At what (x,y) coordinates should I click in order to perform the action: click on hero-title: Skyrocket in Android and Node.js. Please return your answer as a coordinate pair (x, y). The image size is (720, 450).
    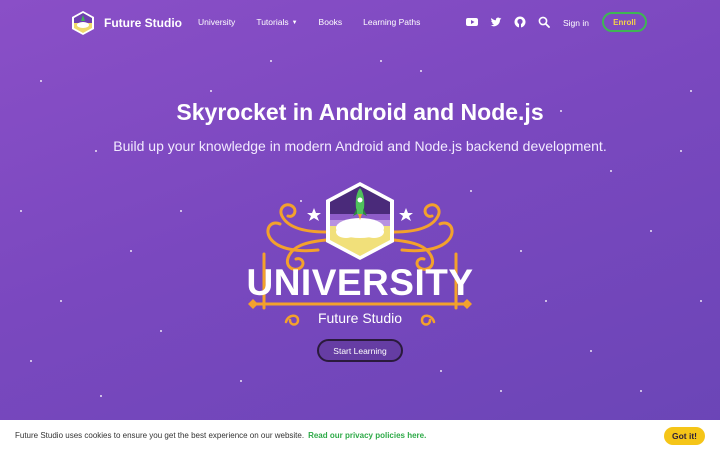
    Looking at the image, I should click on (360, 112).